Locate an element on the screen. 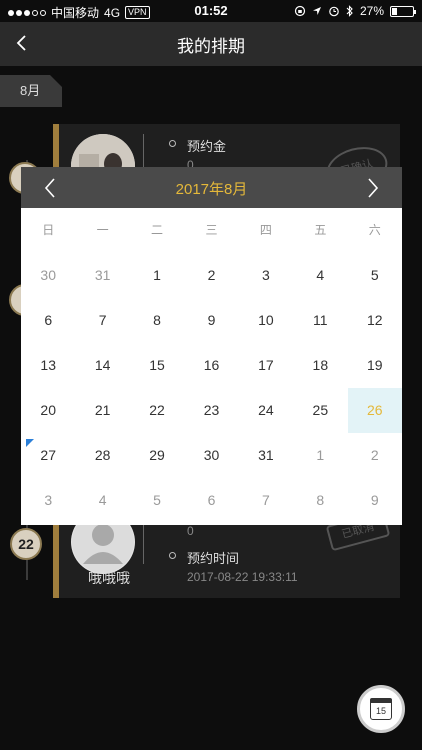 This screenshot has width=422, height=750. alarm-icon is located at coordinates (334, 11).